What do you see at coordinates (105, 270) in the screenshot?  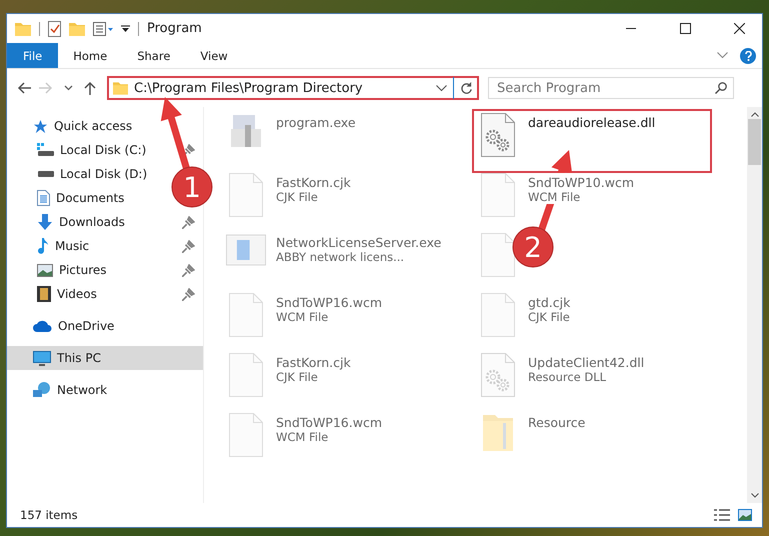 I see `sidebar-item: Pictures` at bounding box center [105, 270].